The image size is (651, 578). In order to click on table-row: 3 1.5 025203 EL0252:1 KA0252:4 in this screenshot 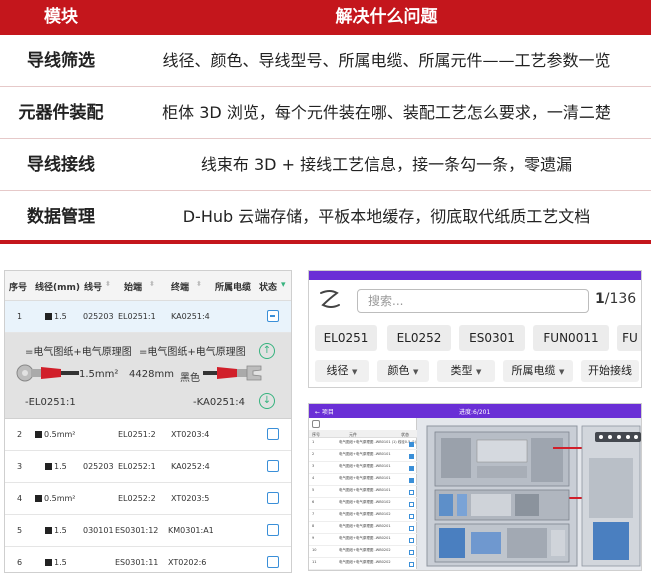, I will do `click(148, 467)`.